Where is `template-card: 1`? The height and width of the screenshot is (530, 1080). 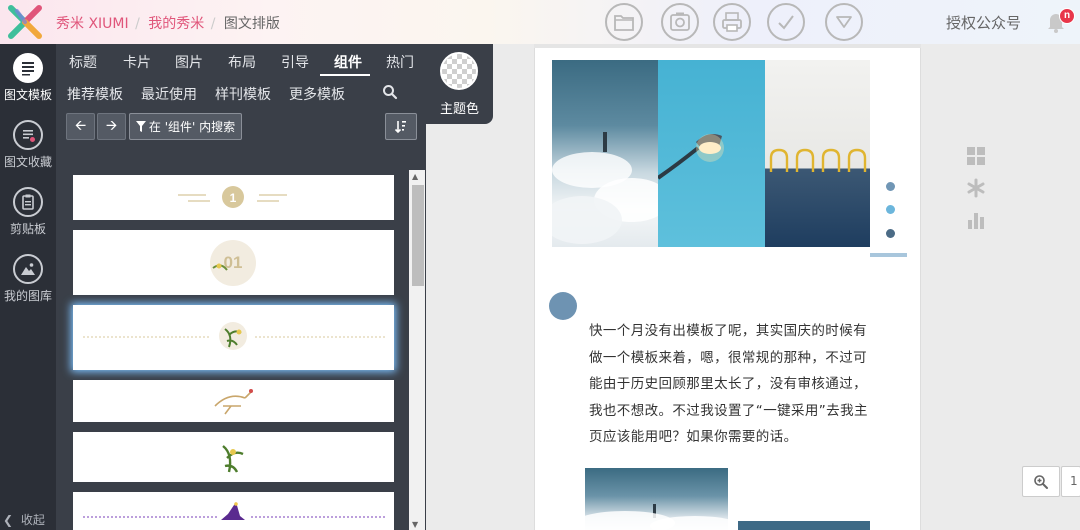 template-card: 1 is located at coordinates (233, 197).